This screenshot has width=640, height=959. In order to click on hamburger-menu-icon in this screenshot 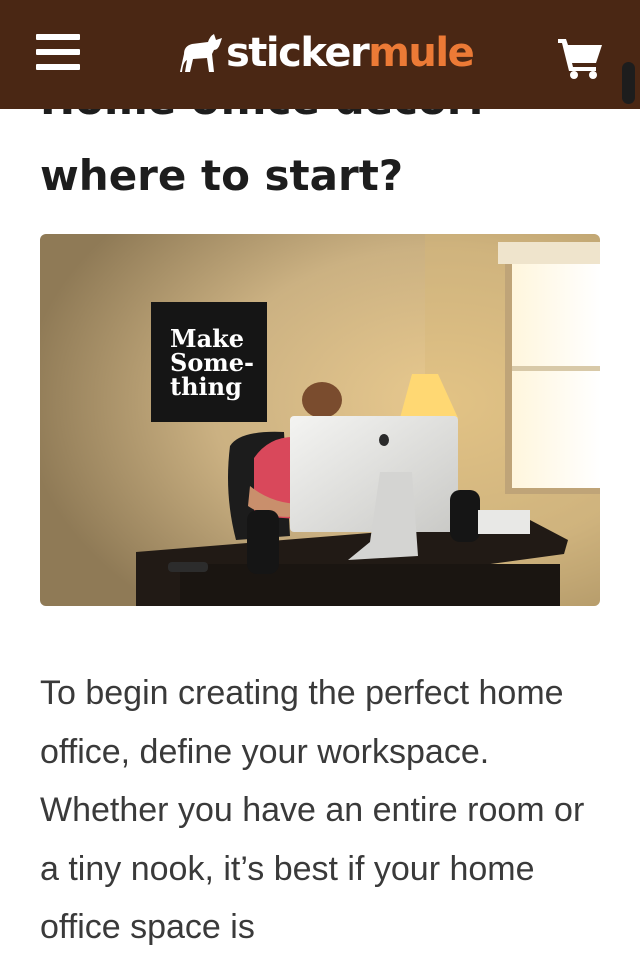, I will do `click(59, 52)`.